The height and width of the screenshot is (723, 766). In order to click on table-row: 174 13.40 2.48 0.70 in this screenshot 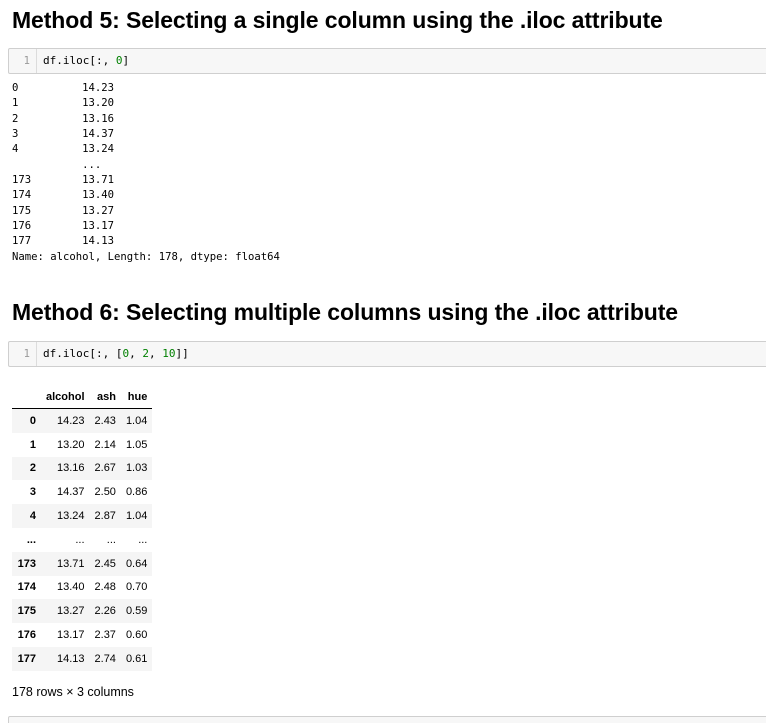, I will do `click(82, 587)`.